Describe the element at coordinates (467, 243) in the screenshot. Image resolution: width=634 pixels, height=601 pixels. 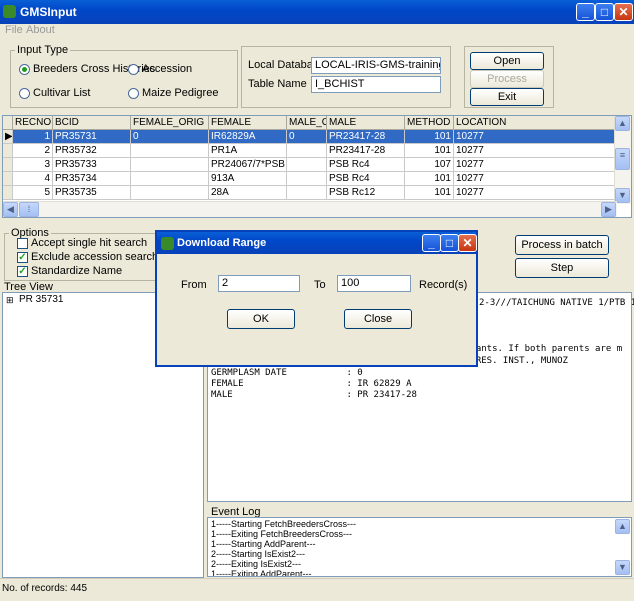
I see `dialog-close-button: ✕` at that location.